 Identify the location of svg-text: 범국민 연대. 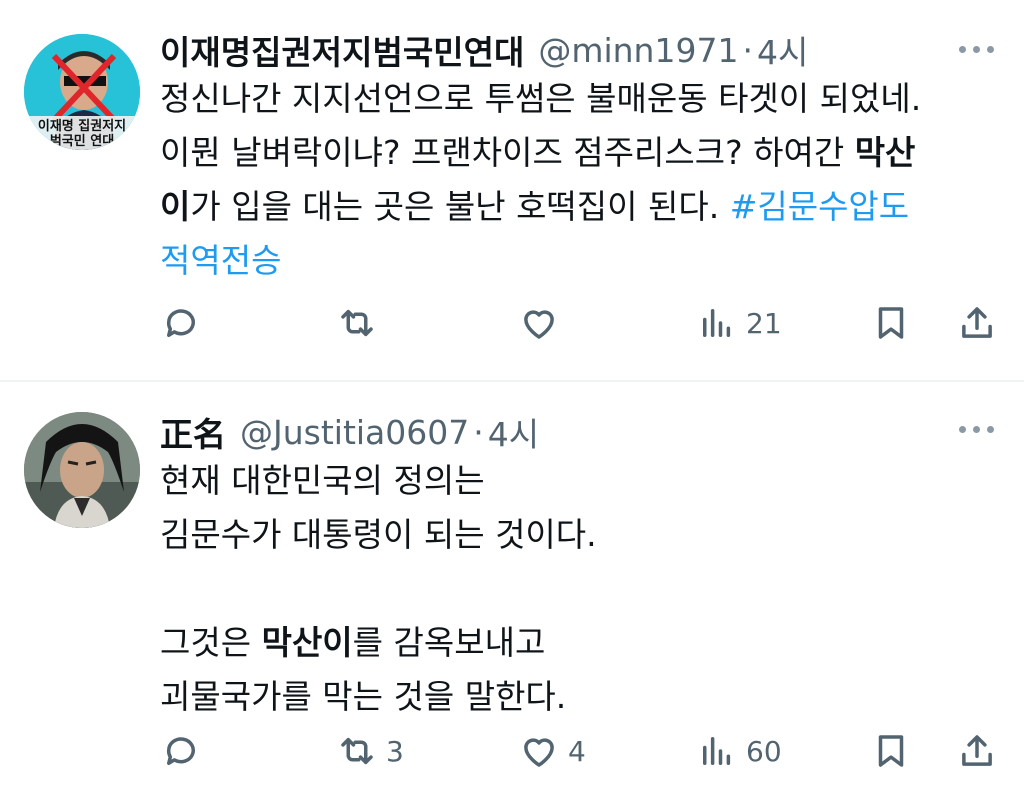
(82, 141).